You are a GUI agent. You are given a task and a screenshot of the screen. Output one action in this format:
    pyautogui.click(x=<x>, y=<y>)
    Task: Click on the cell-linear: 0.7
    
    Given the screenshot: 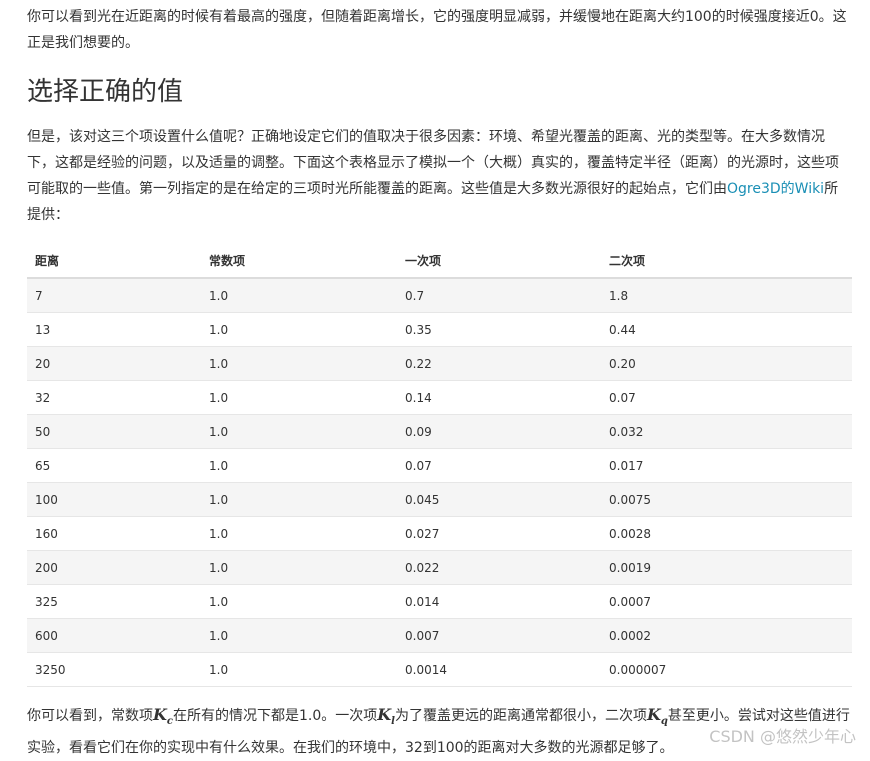 What is the action you would take?
    pyautogui.click(x=499, y=295)
    